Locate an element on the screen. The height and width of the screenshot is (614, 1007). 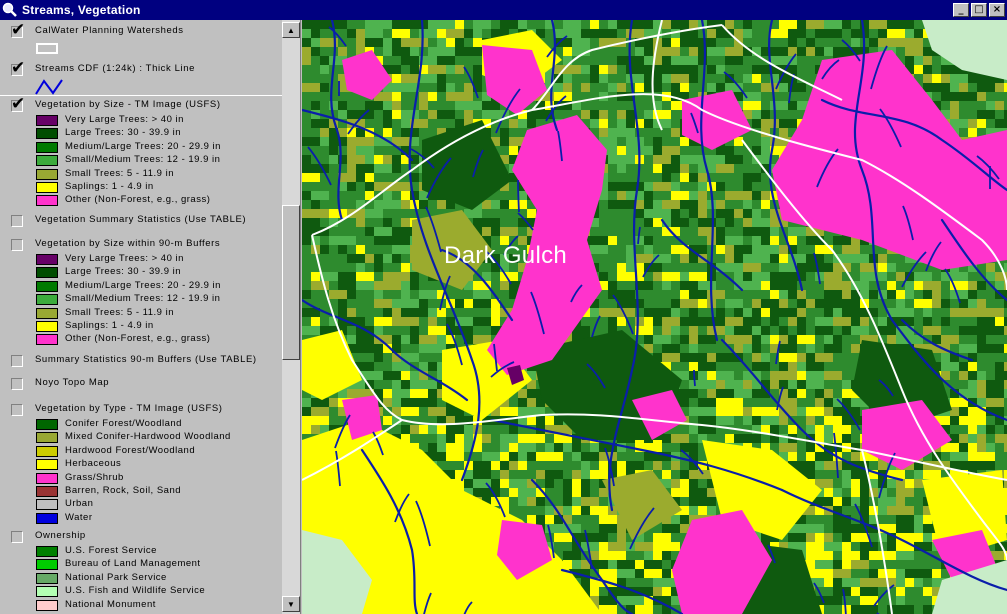
legend-class-label: Conifer Forest/Woodland is located at coordinates (123, 423).